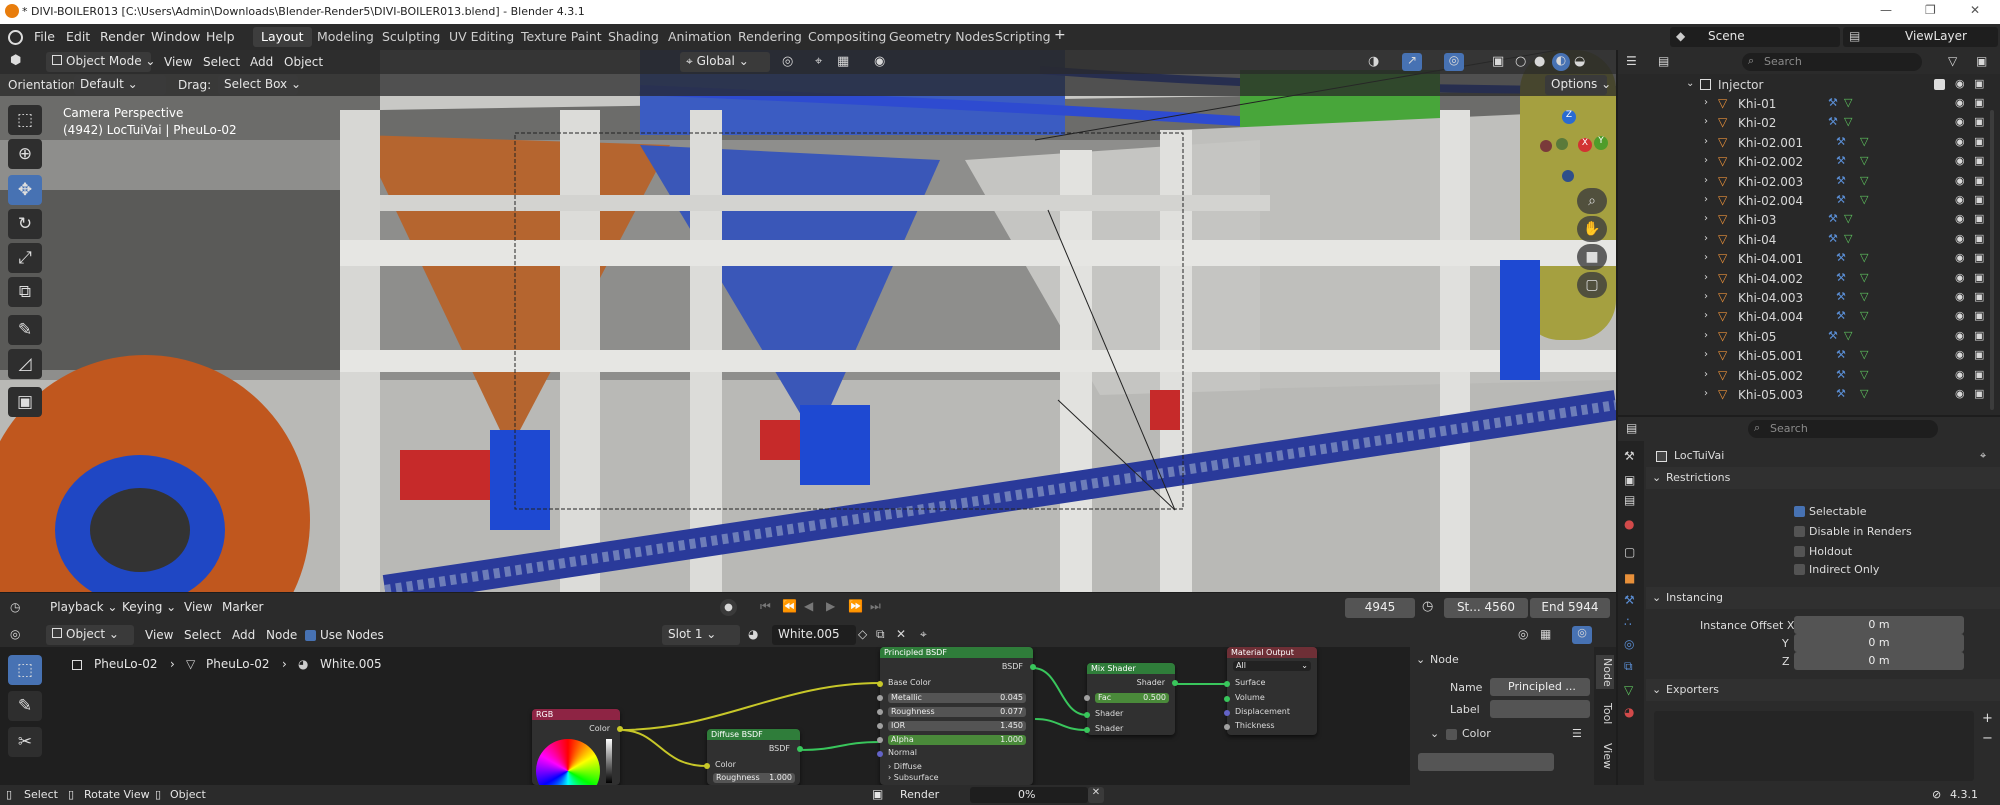 This screenshot has width=2000, height=805. Describe the element at coordinates (1577, 733) in the screenshot. I see `color-presets-icon: ☰` at that location.